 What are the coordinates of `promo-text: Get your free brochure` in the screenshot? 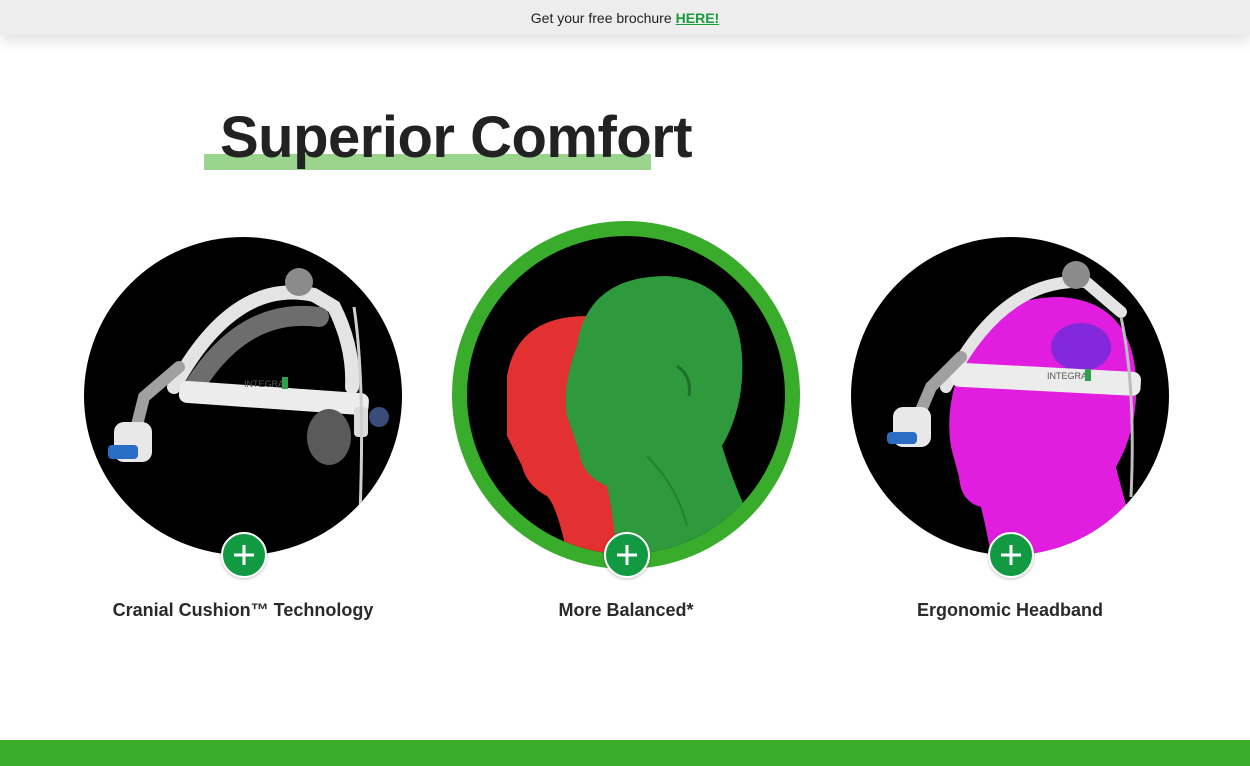 It's located at (601, 17).